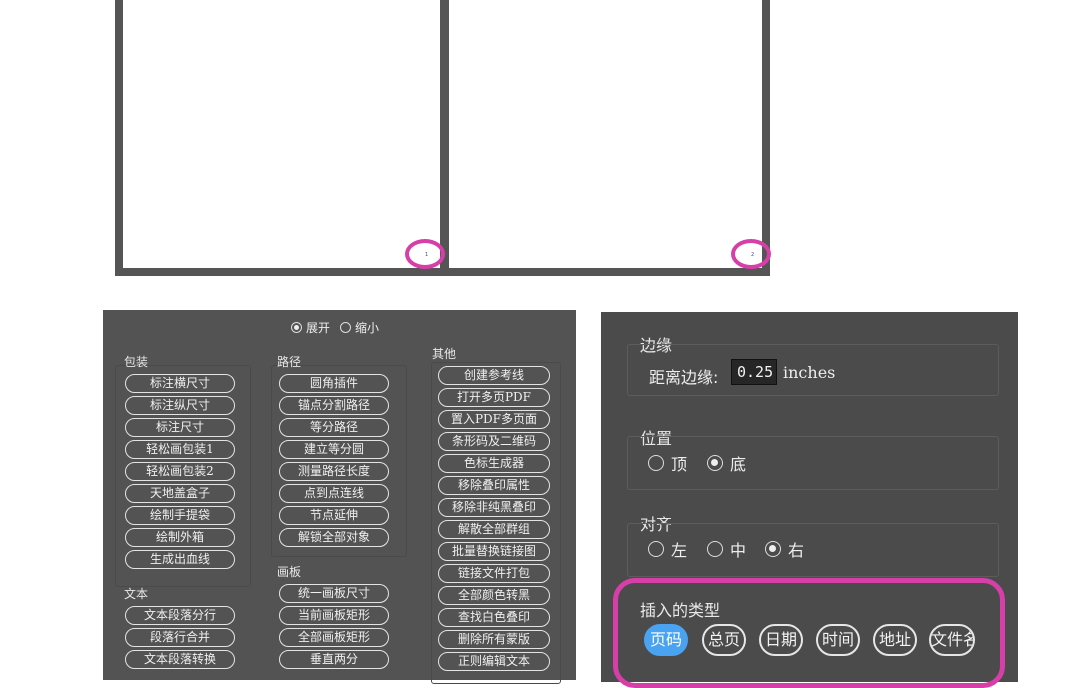 Image resolution: width=1080 pixels, height=688 pixels. I want to click on btn-divide-path: 等分路径, so click(334, 427).